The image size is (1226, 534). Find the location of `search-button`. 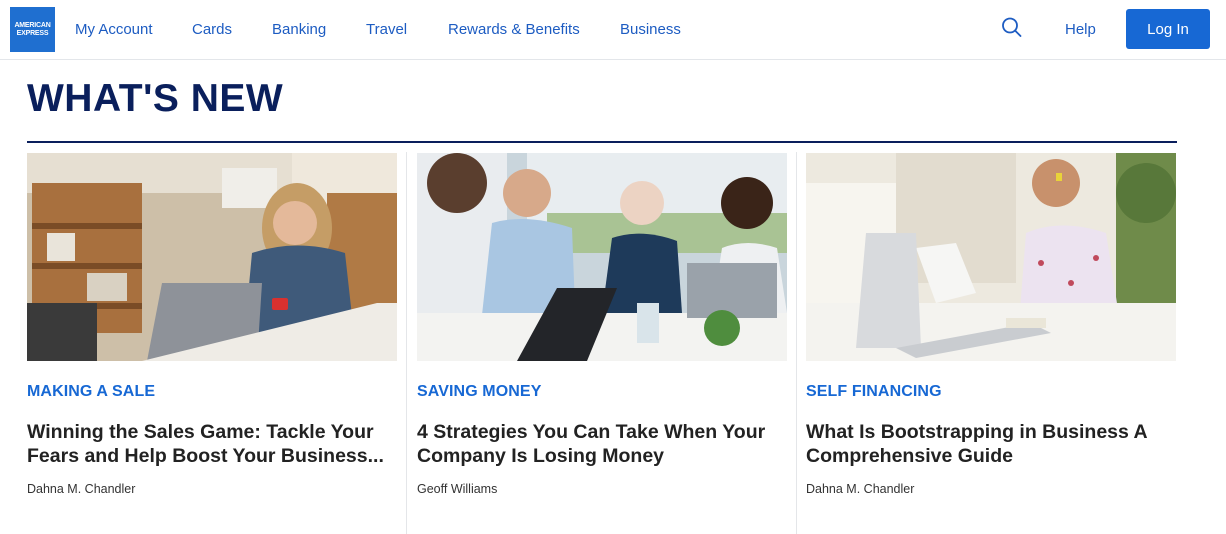

search-button is located at coordinates (1012, 28).